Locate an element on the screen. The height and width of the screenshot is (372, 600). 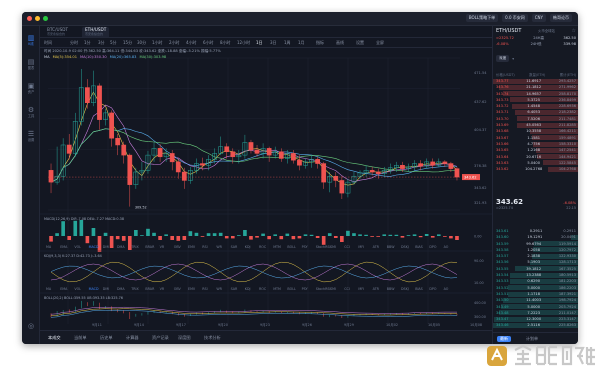
toolbar-extra-2: 设置 is located at coordinates (360, 43).